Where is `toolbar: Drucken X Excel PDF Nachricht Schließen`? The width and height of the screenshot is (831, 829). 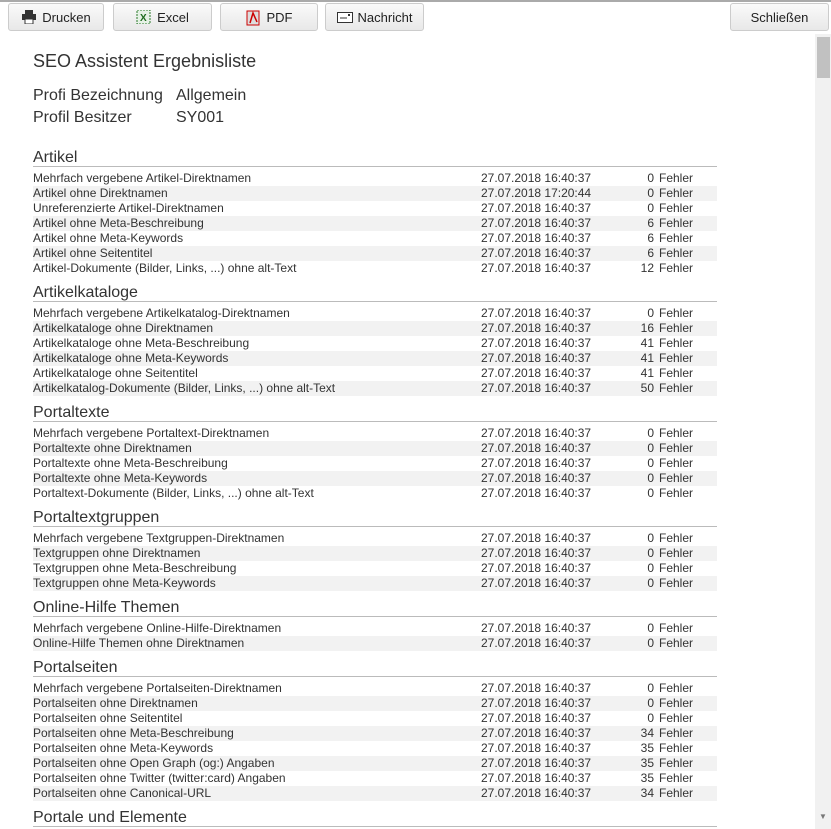 toolbar: Drucken X Excel PDF Nachricht Schließen is located at coordinates (415, 16).